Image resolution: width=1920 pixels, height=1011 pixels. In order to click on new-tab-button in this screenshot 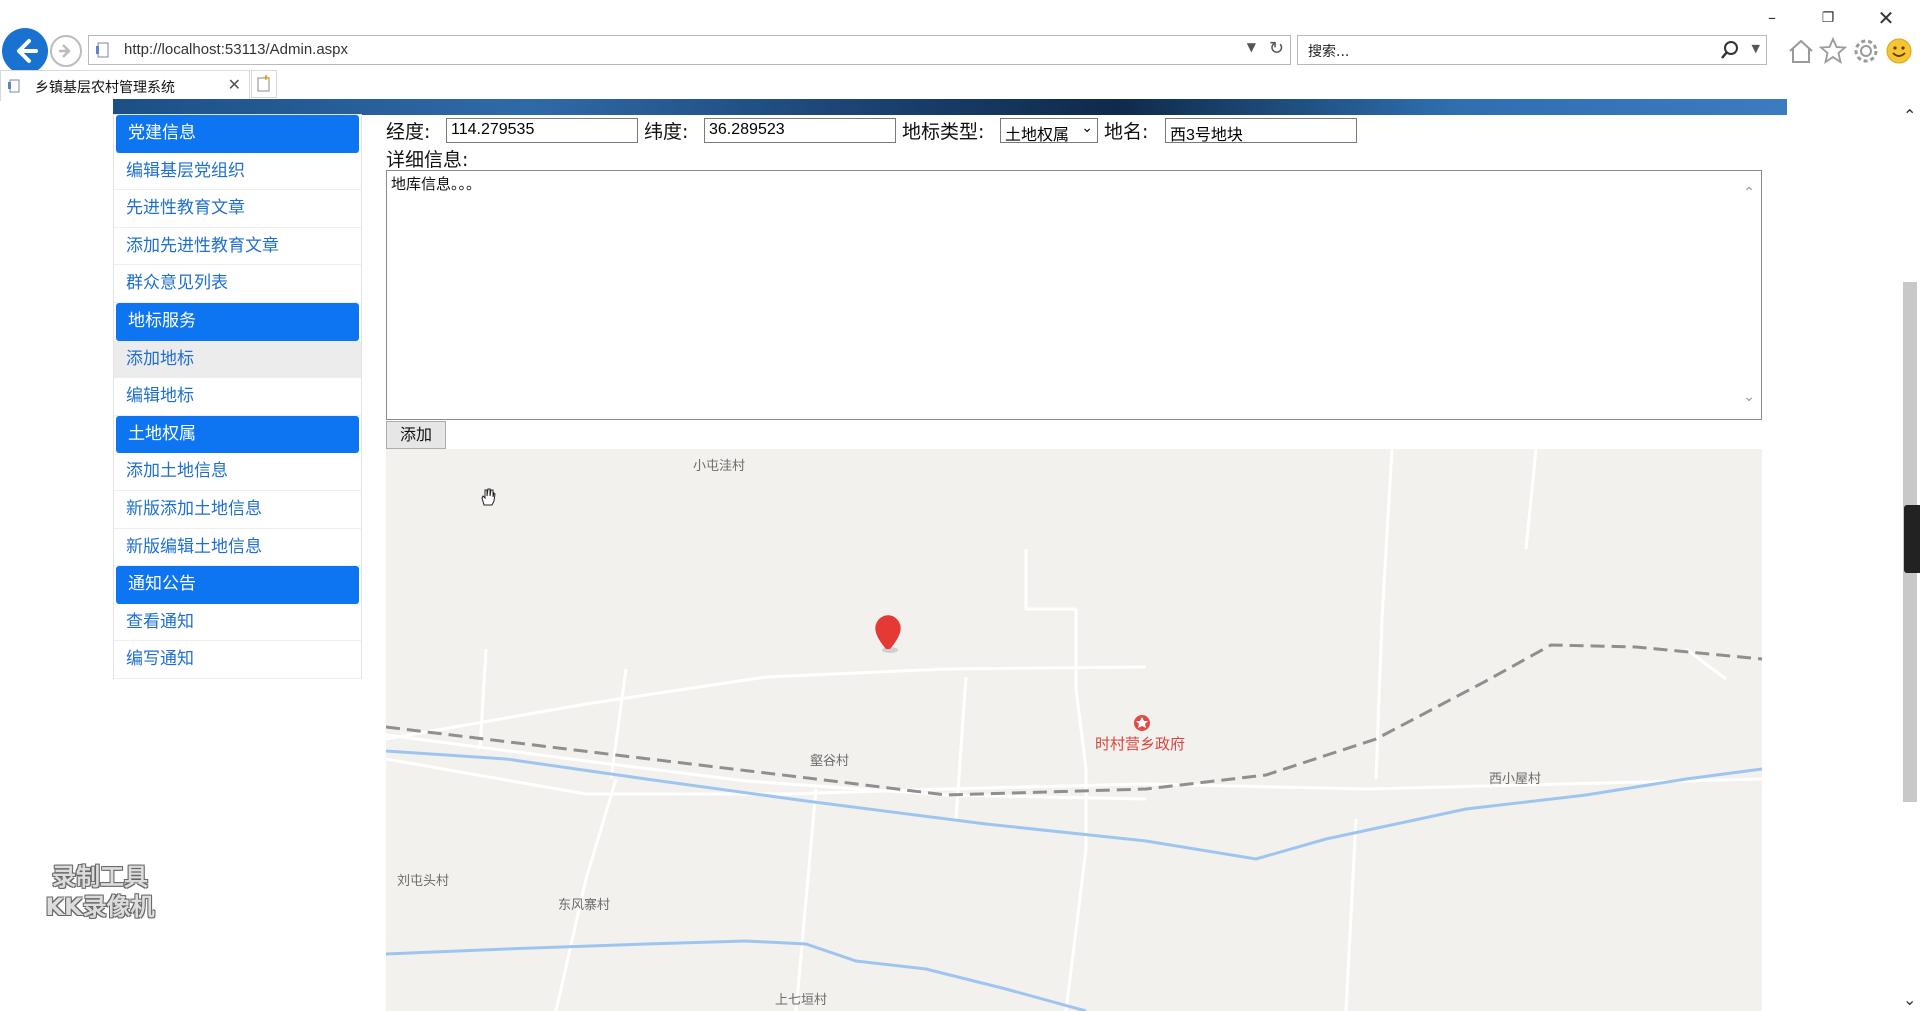, I will do `click(264, 84)`.